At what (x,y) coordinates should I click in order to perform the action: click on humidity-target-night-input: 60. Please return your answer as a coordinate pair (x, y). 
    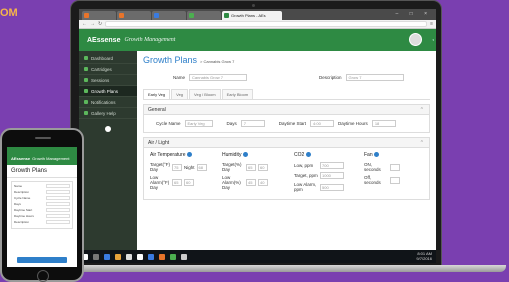
    Looking at the image, I should click on (263, 167).